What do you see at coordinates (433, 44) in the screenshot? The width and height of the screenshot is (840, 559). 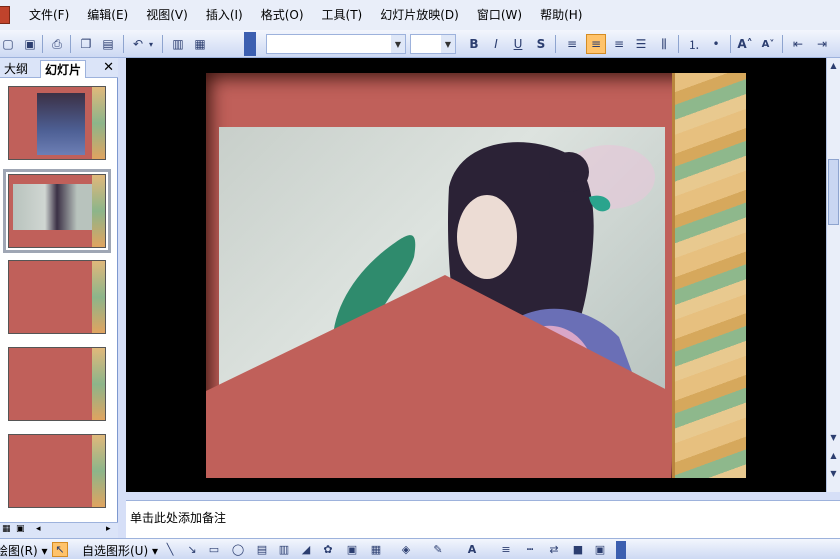 I see `font-size-combo: ▼` at bounding box center [433, 44].